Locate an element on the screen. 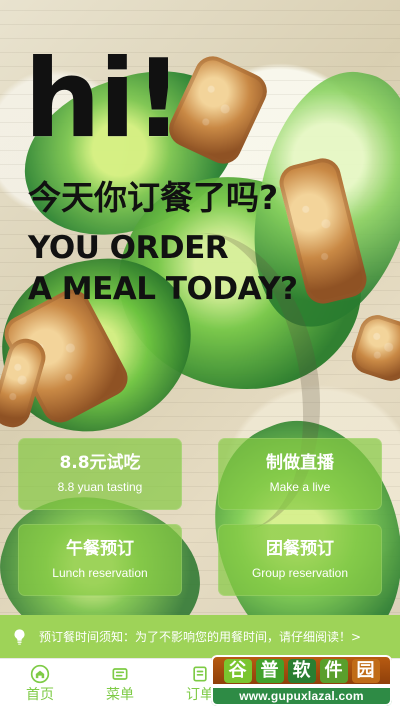  home-icon is located at coordinates (40, 674).